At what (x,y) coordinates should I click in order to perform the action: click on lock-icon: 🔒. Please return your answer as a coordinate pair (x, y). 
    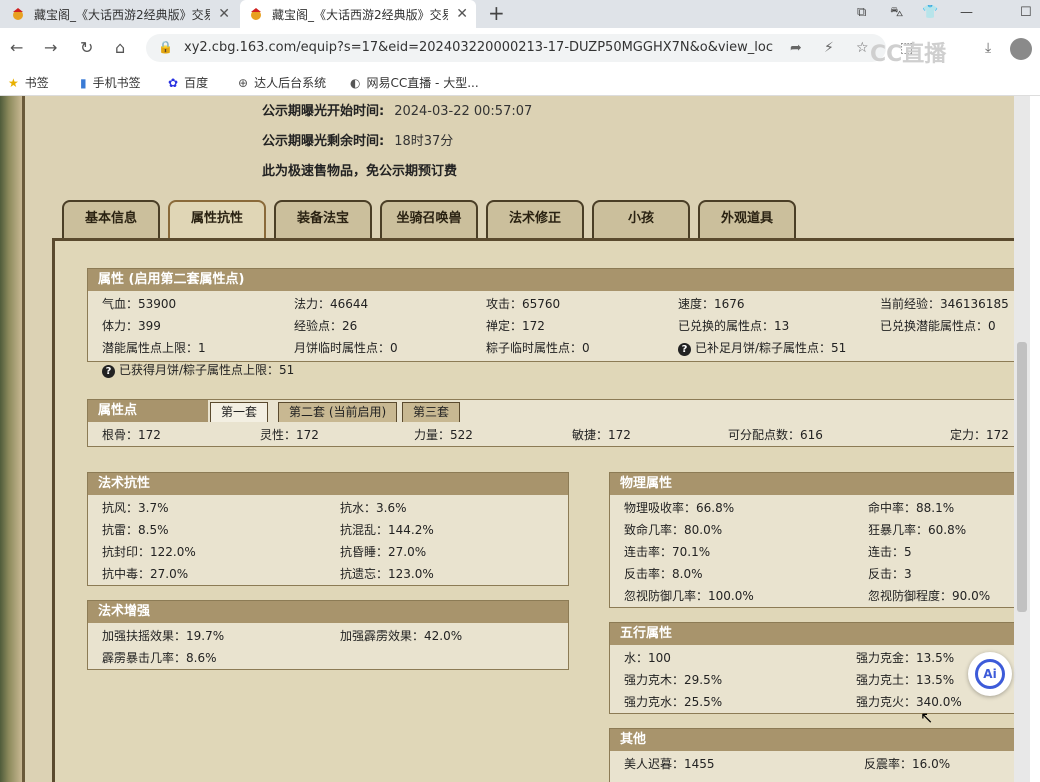
    Looking at the image, I should click on (165, 47).